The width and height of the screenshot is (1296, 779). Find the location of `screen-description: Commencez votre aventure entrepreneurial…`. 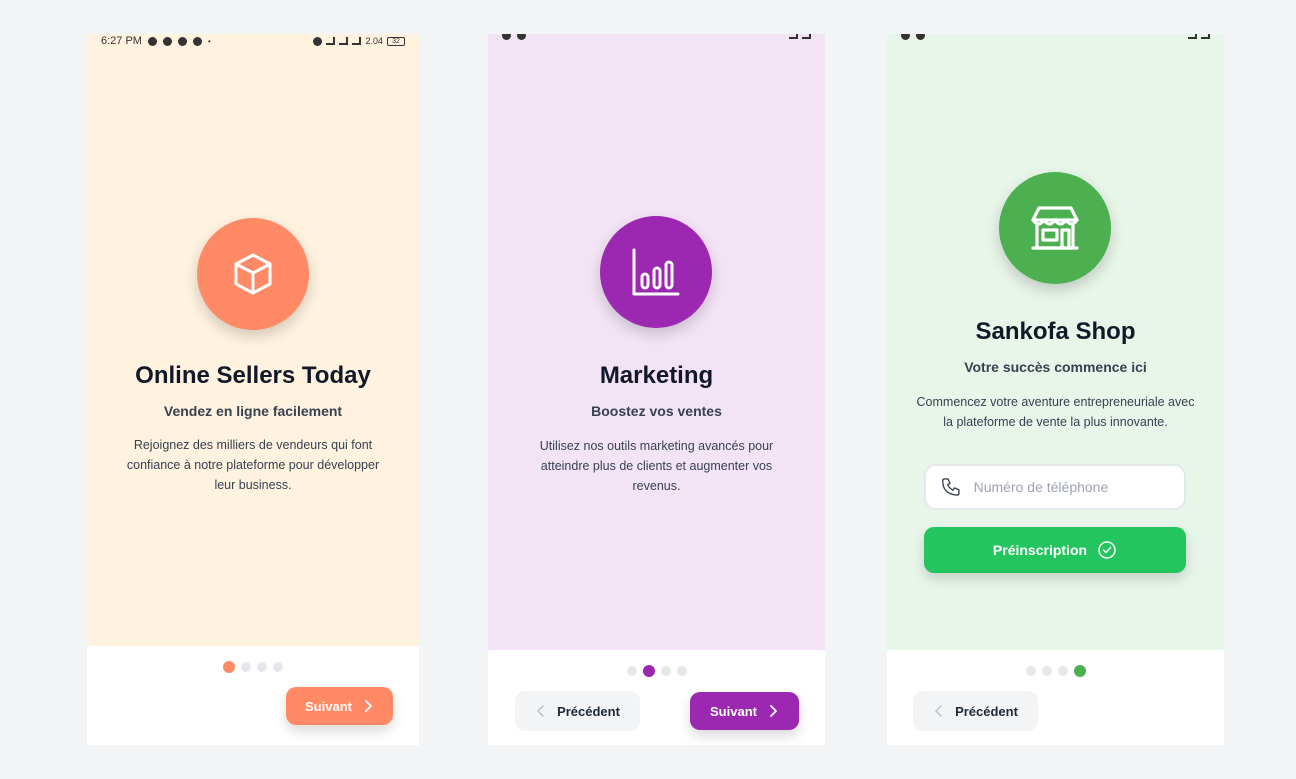

screen-description: Commencez votre aventure entrepreneurial… is located at coordinates (1055, 412).